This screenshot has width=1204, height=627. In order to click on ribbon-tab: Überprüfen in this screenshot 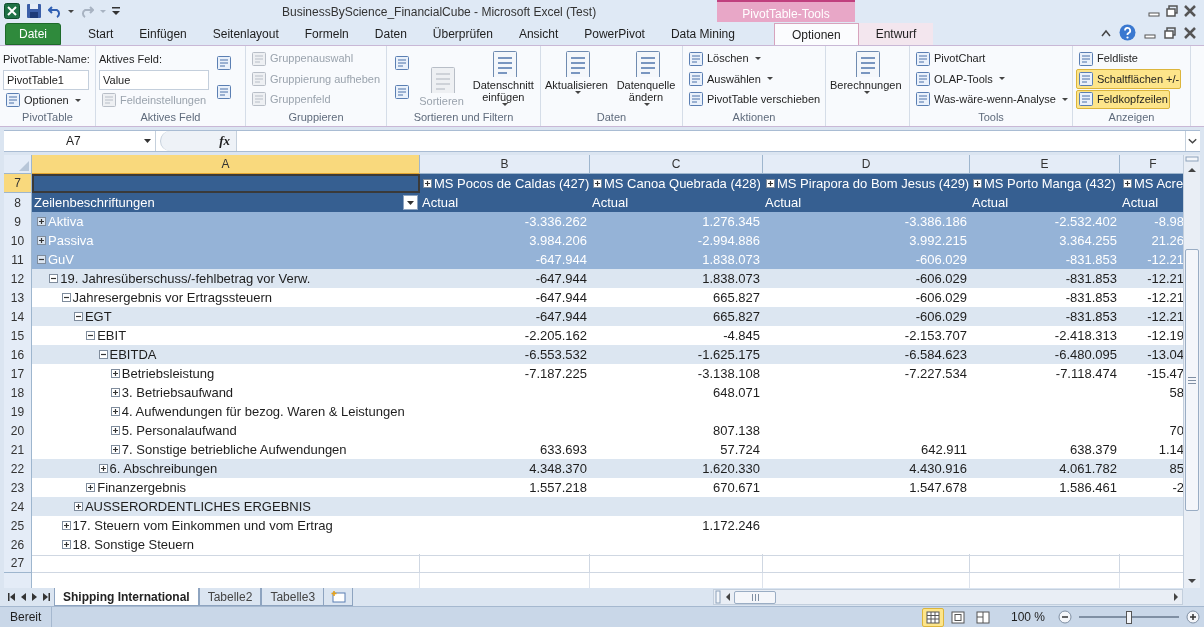, I will do `click(462, 34)`.